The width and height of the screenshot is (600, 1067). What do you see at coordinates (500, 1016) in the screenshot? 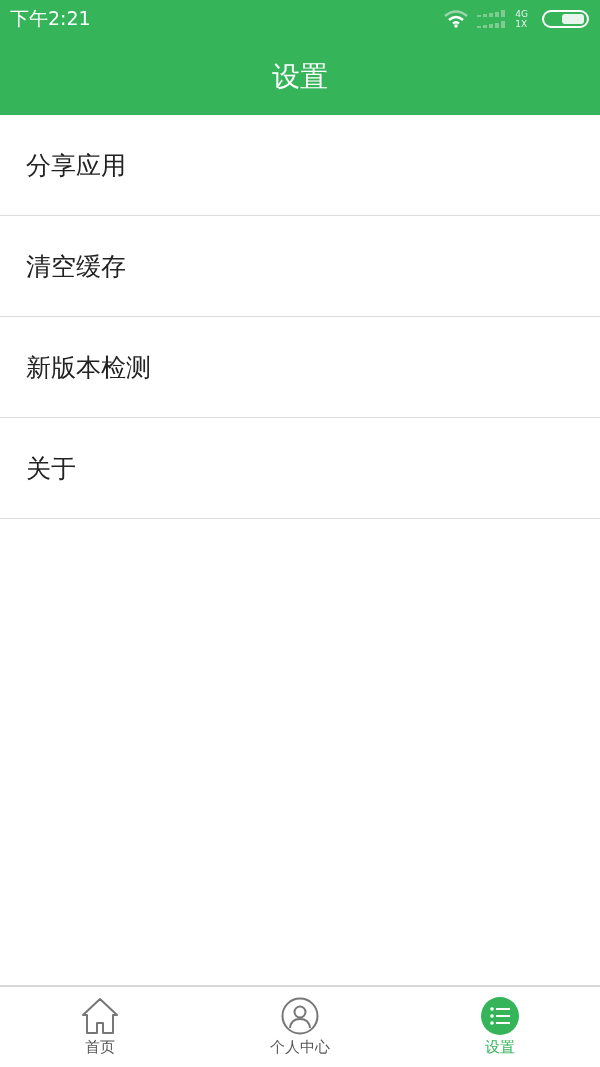
I see `list-icon` at bounding box center [500, 1016].